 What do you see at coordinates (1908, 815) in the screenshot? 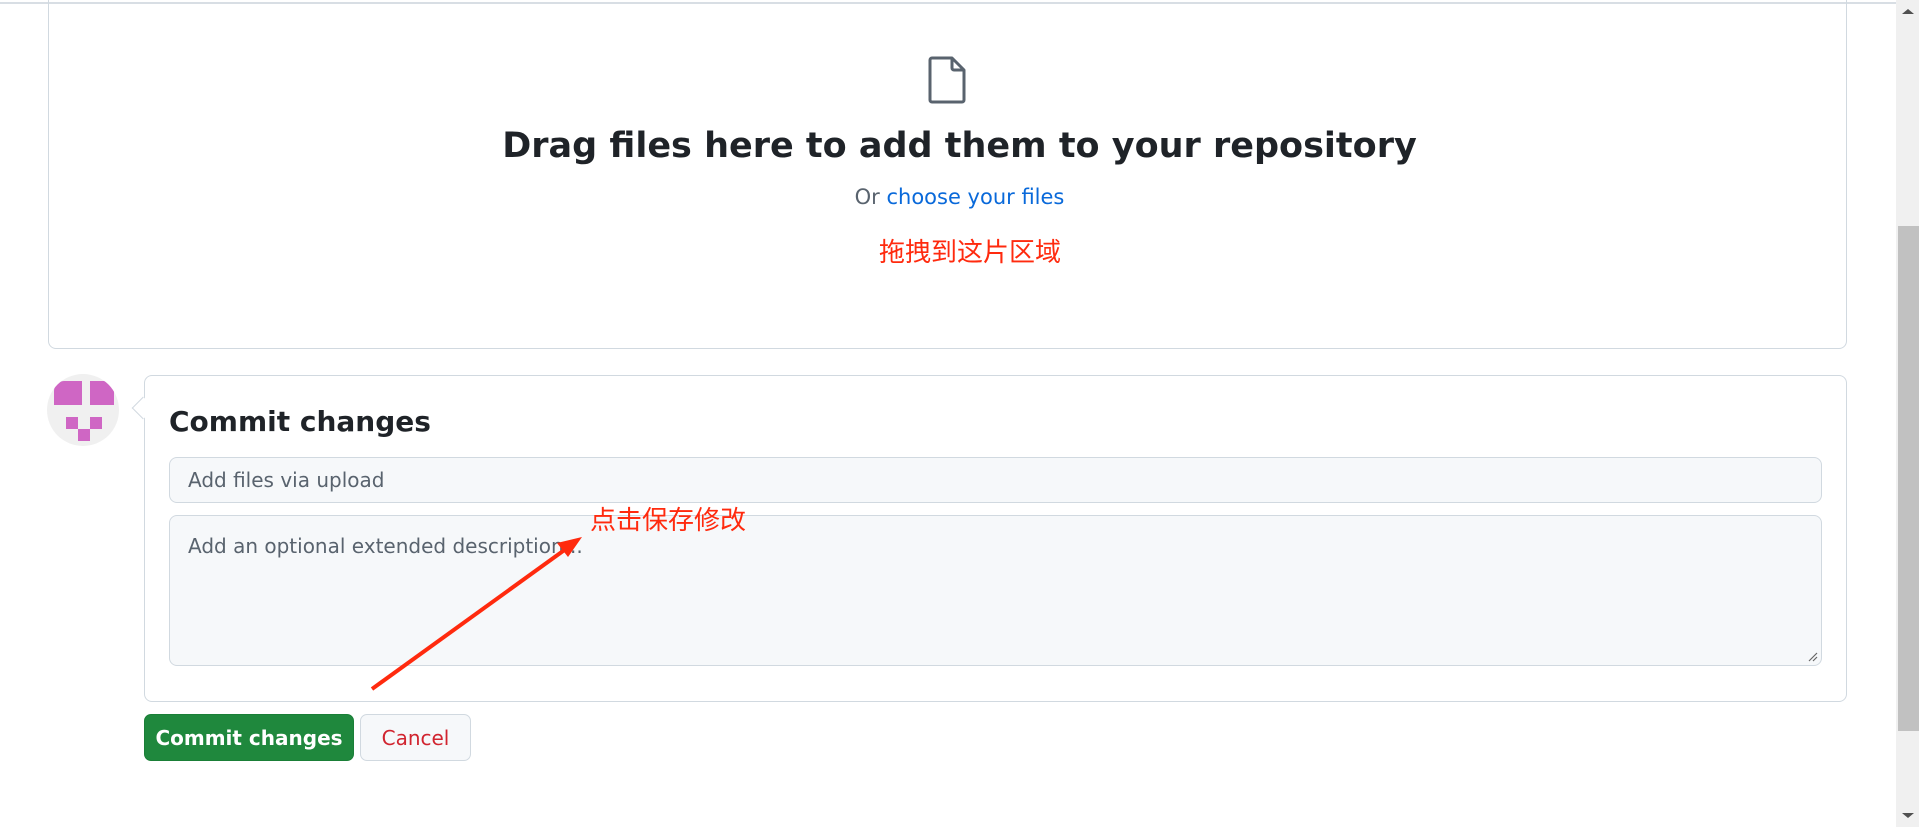
I see `scroll-down-icon` at bounding box center [1908, 815].